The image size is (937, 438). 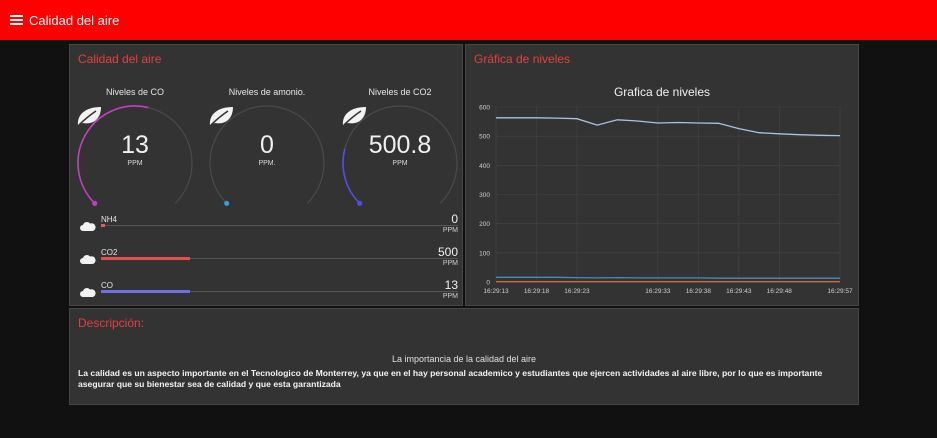 I want to click on chart-ytick-label: 400, so click(x=484, y=166).